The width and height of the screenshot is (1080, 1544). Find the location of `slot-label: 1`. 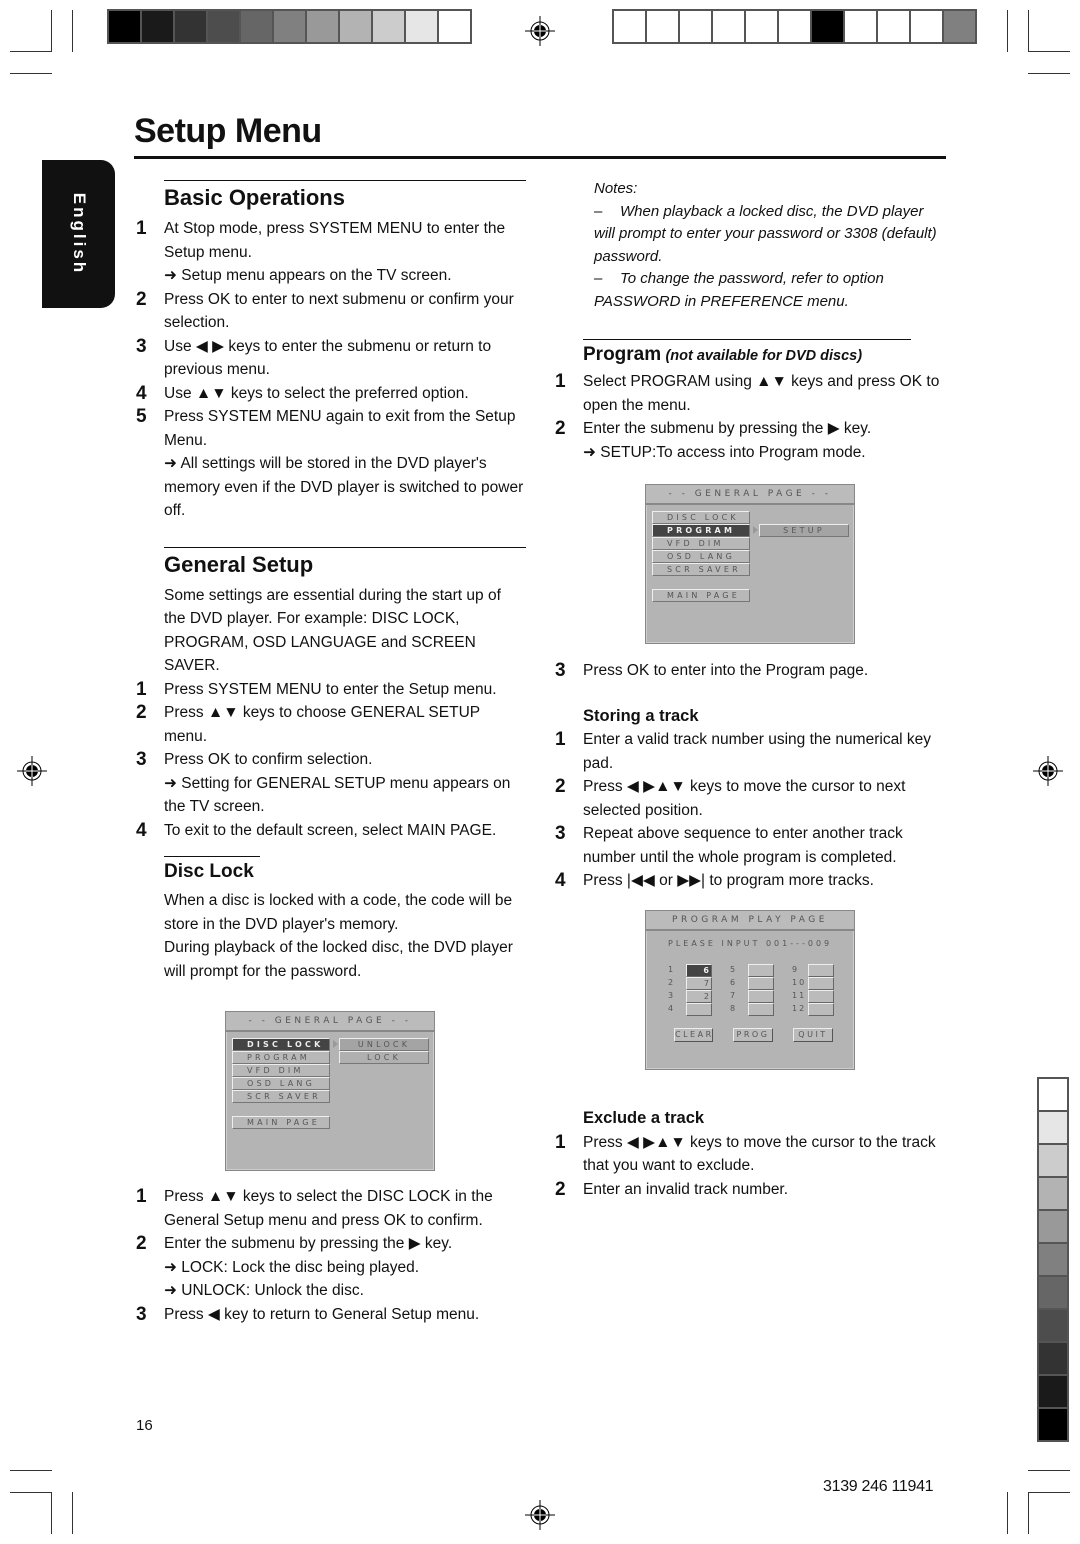

slot-label: 1 is located at coordinates (672, 969).